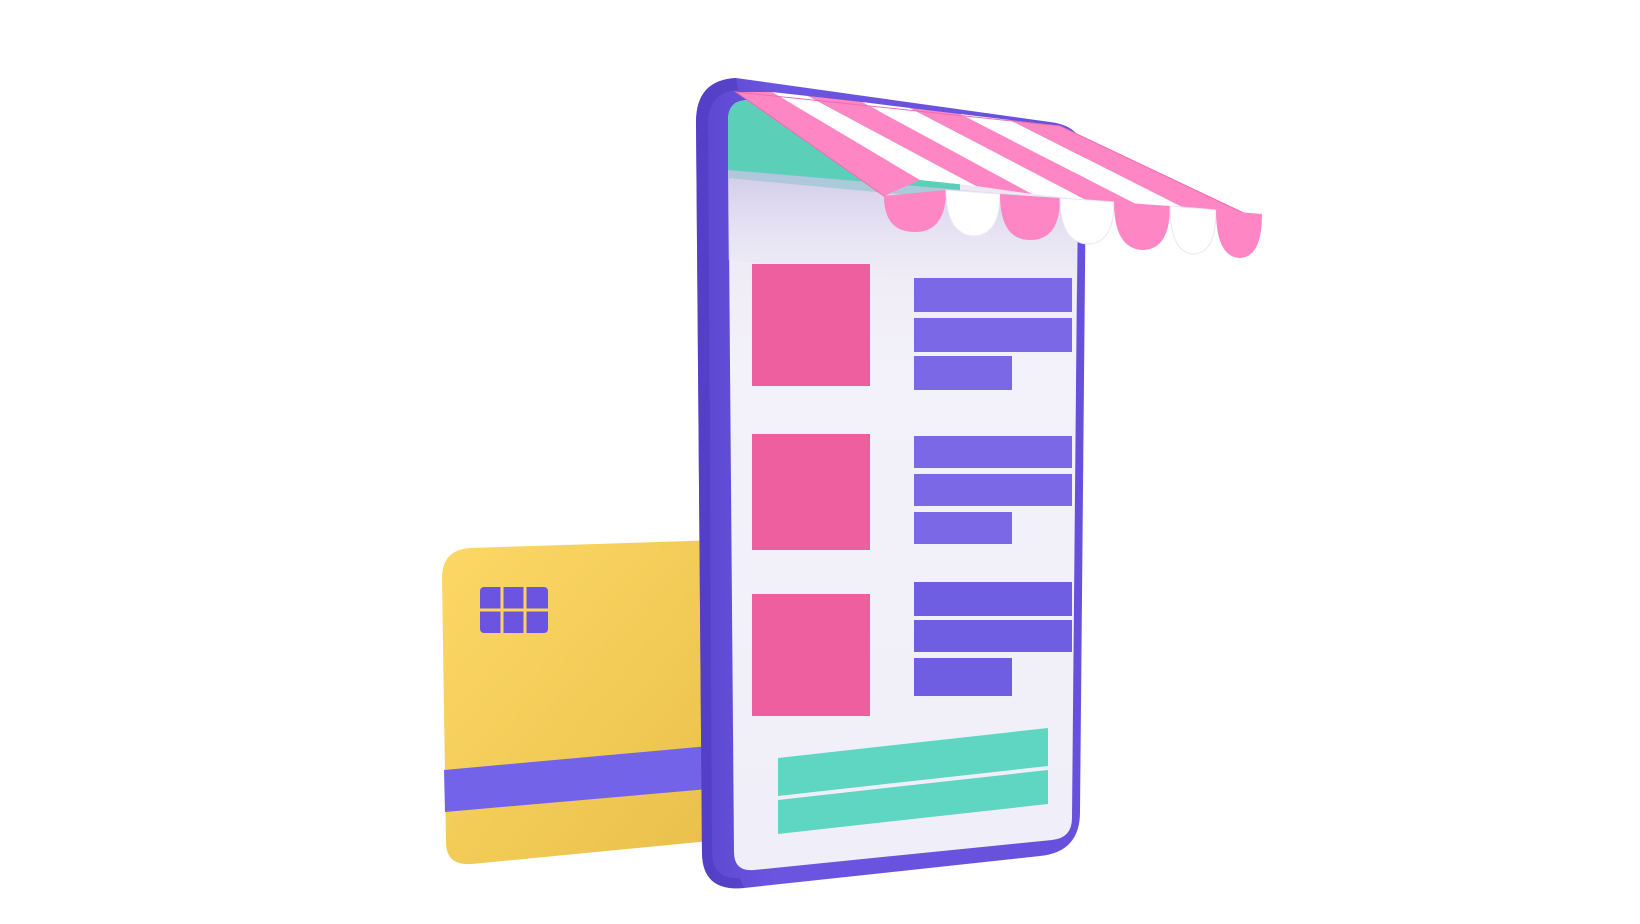 The image size is (1640, 924). What do you see at coordinates (581, 702) in the screenshot?
I see `credit-card` at bounding box center [581, 702].